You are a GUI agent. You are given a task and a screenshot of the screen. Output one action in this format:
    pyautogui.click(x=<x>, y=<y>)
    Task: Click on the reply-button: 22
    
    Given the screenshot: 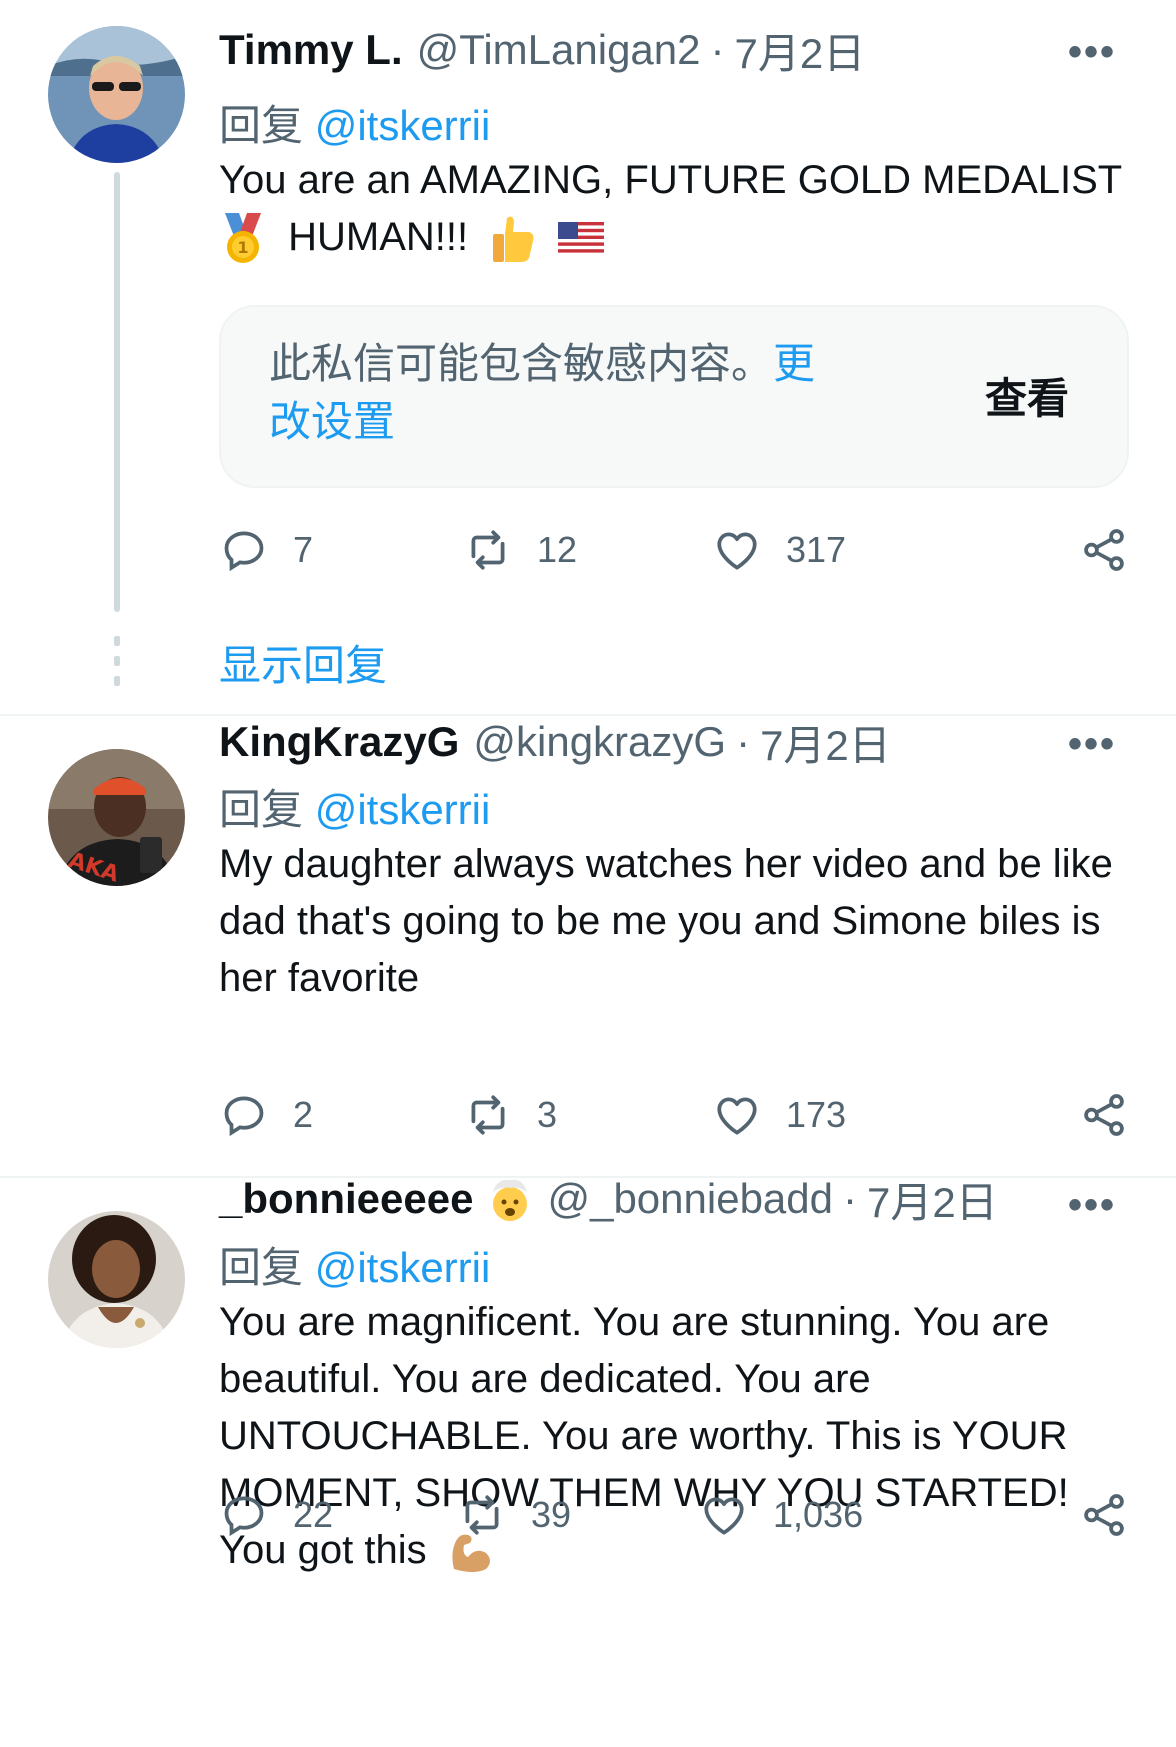 What is the action you would take?
    pyautogui.click(x=276, y=1515)
    